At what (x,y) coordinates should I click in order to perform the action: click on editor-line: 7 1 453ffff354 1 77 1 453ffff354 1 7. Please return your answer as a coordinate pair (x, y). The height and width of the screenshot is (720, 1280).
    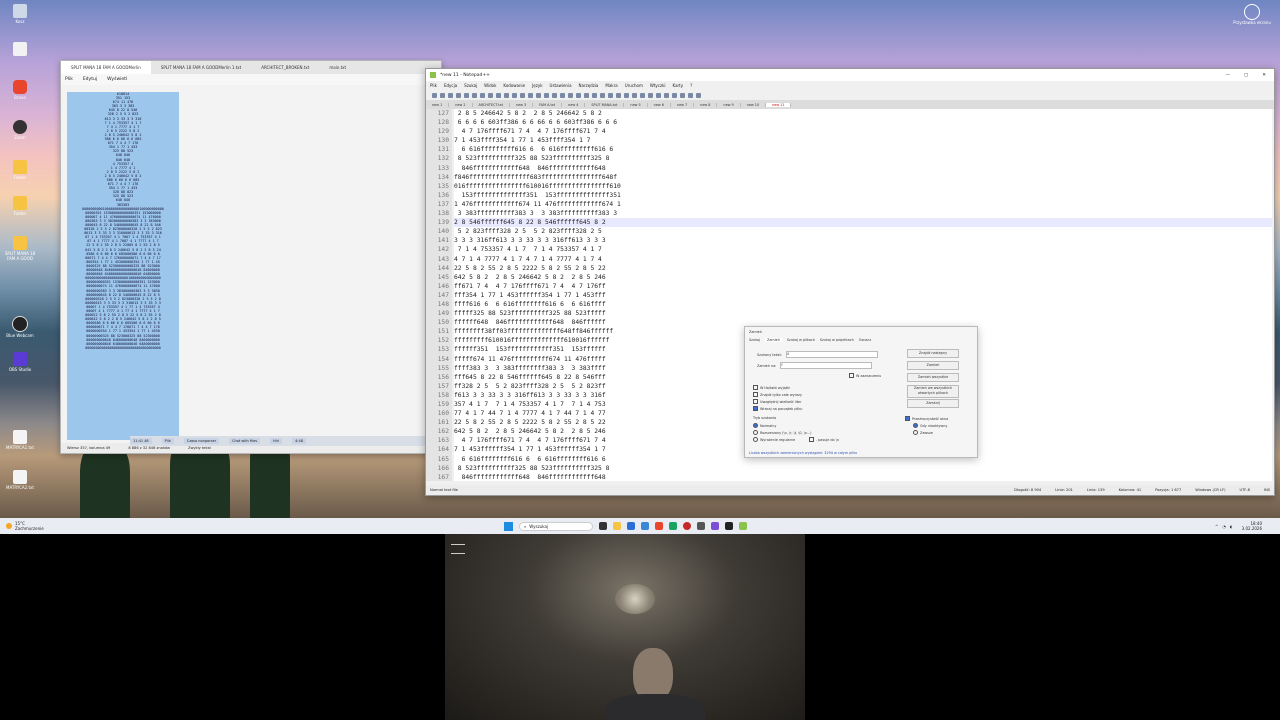
    Looking at the image, I should click on (863, 140).